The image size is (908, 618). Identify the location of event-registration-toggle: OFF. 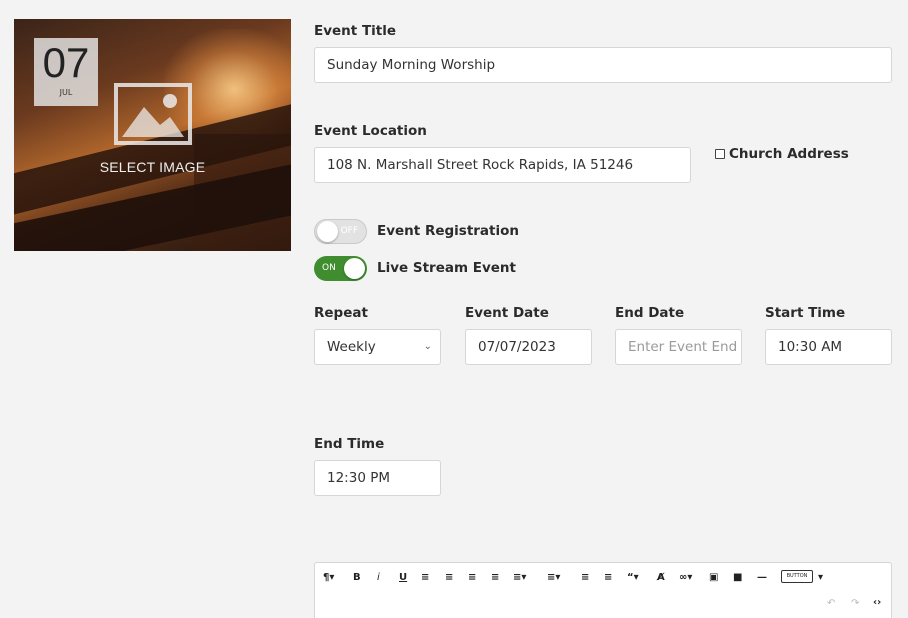
(340, 231).